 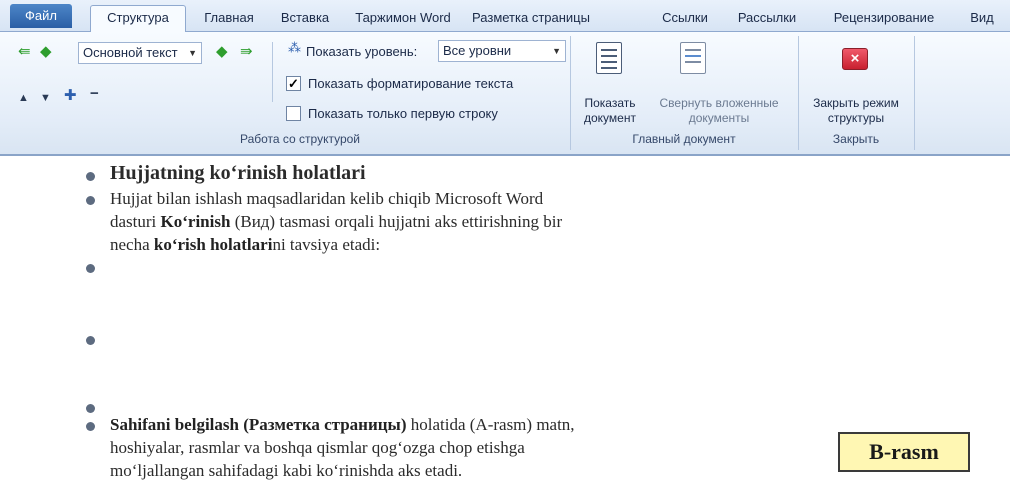 What do you see at coordinates (229, 19) in the screenshot?
I see `tab-home: Главная` at bounding box center [229, 19].